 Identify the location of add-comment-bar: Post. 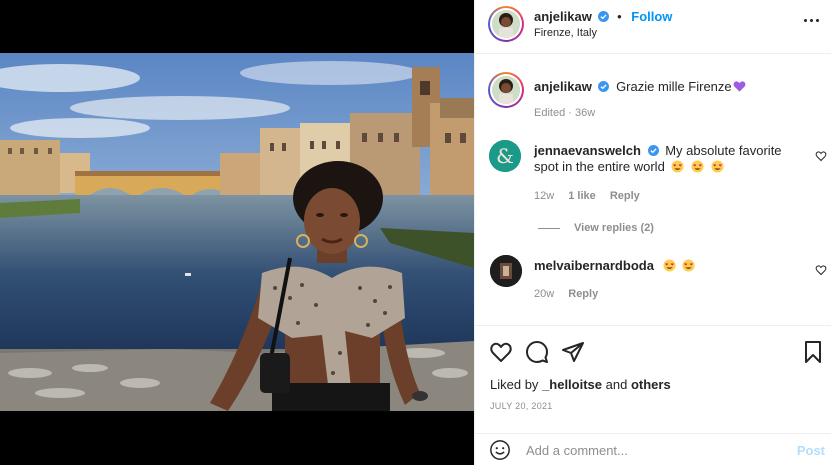
(653, 449).